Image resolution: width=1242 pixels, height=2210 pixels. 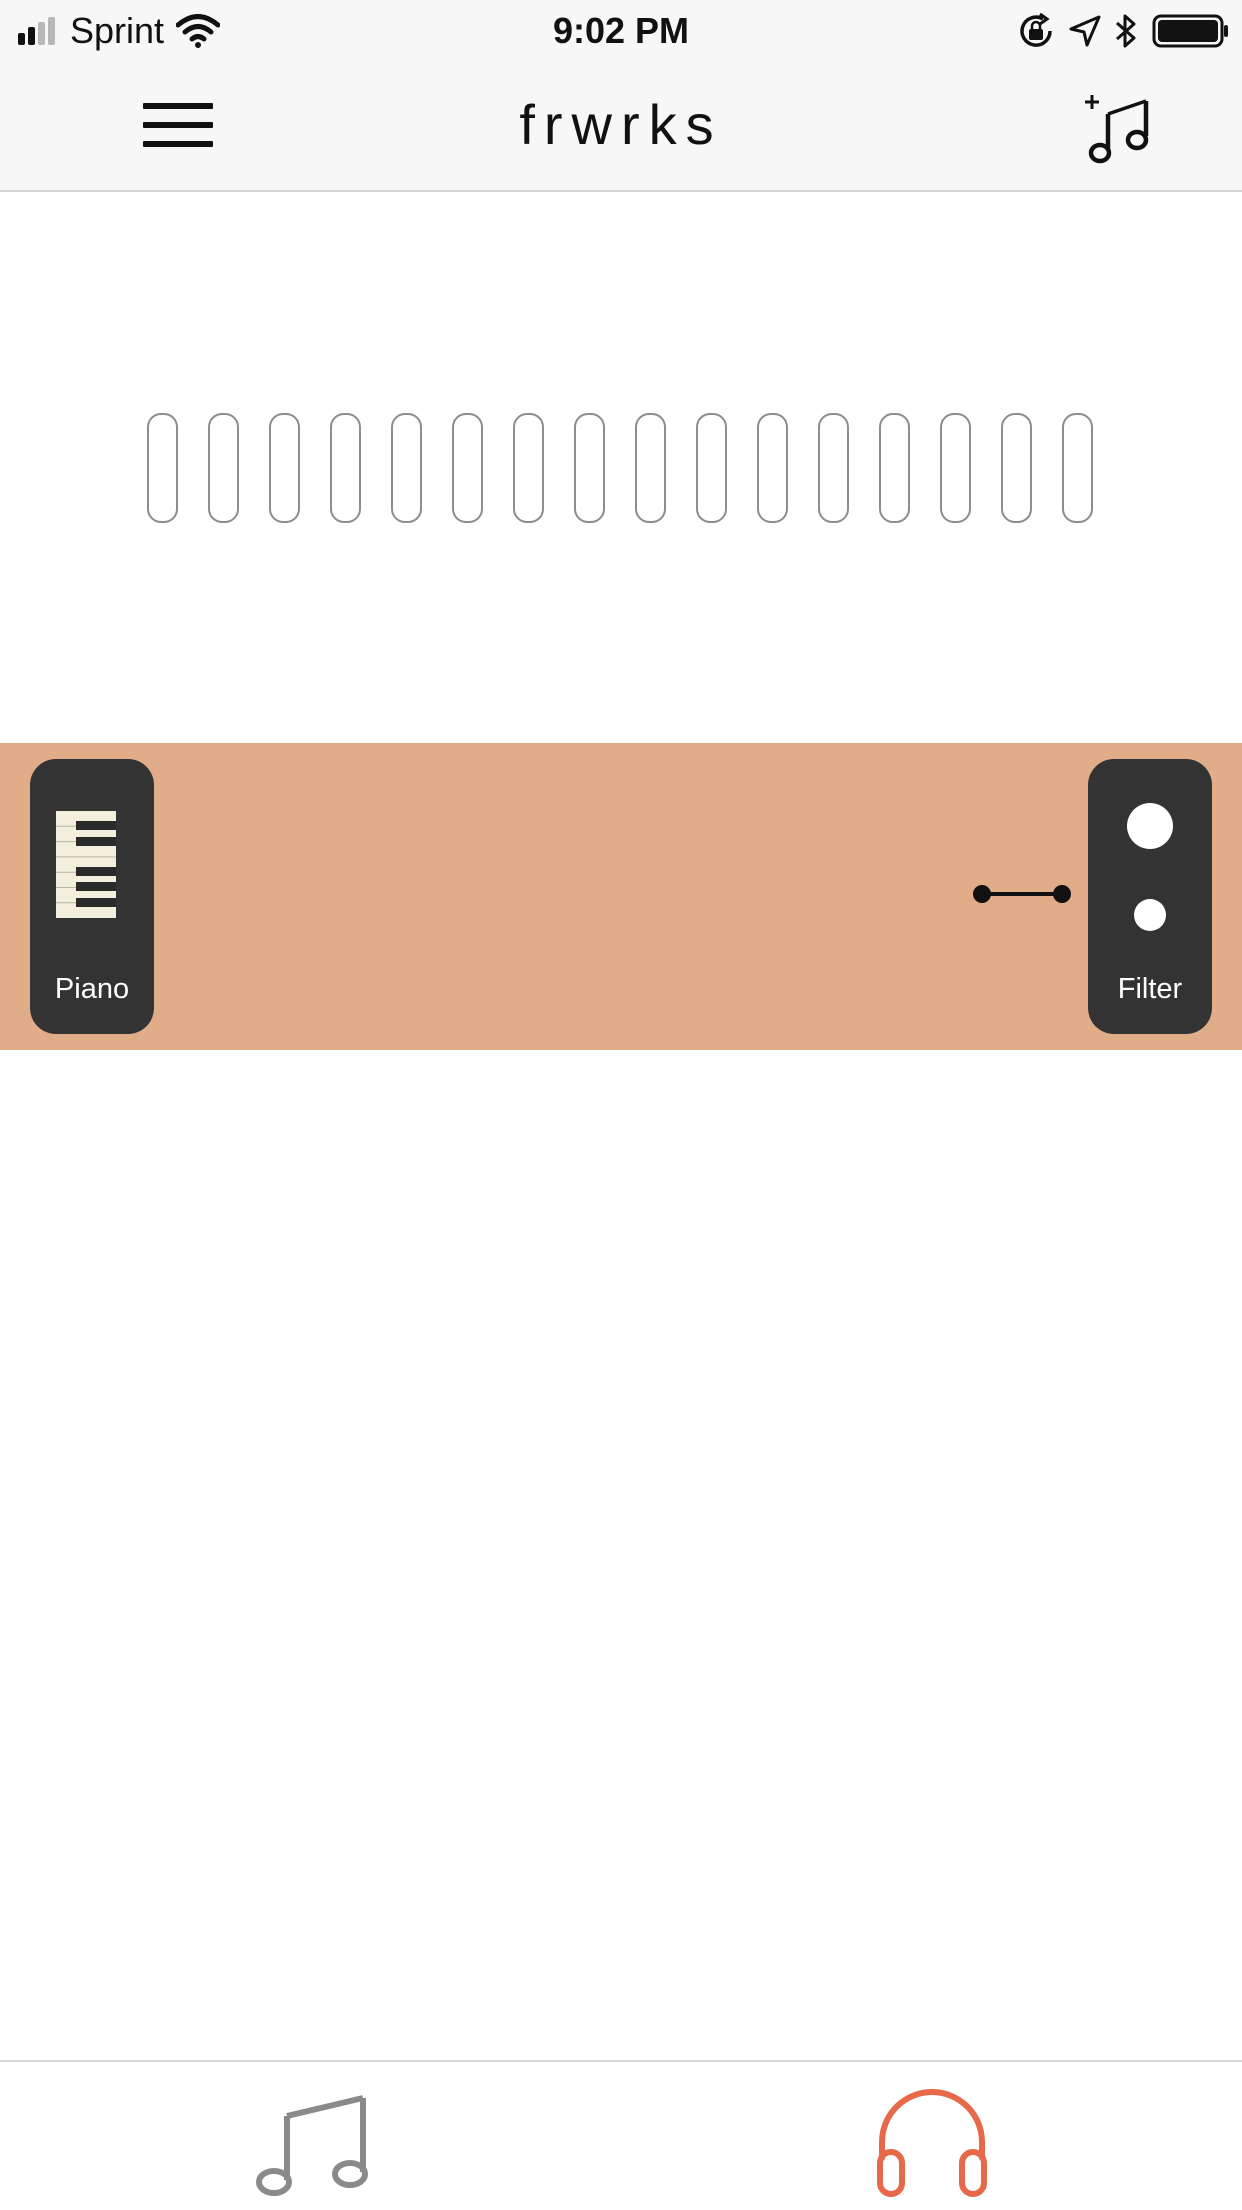 I want to click on piano-keyboard-icon, so click(x=86, y=864).